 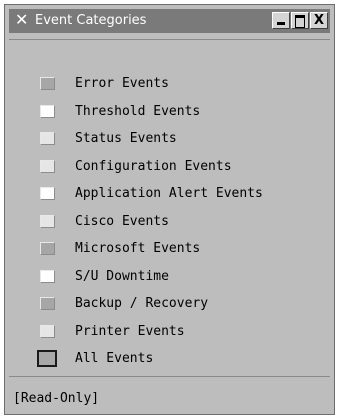 I want to click on status-text: [Read-Only], so click(x=56, y=398).